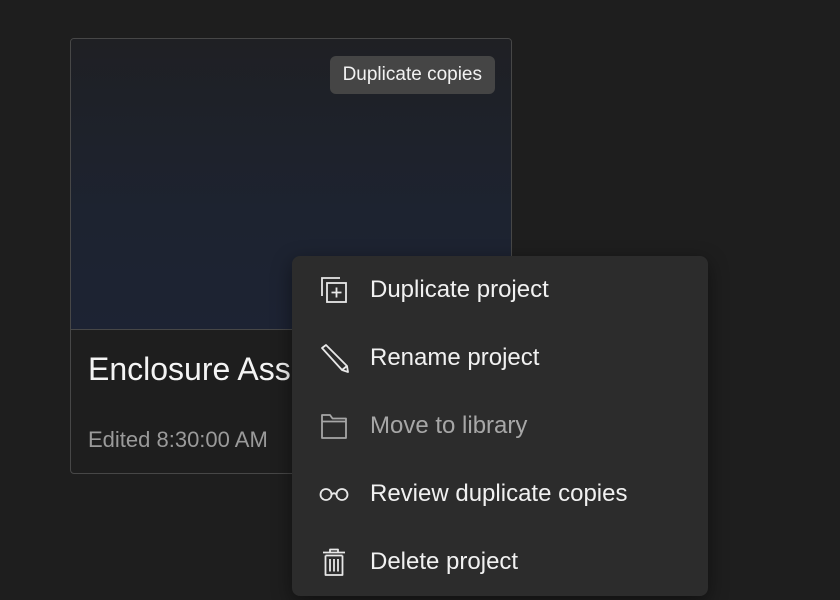 This screenshot has height=600, width=840. I want to click on menu-item-label: Move to library, so click(449, 425).